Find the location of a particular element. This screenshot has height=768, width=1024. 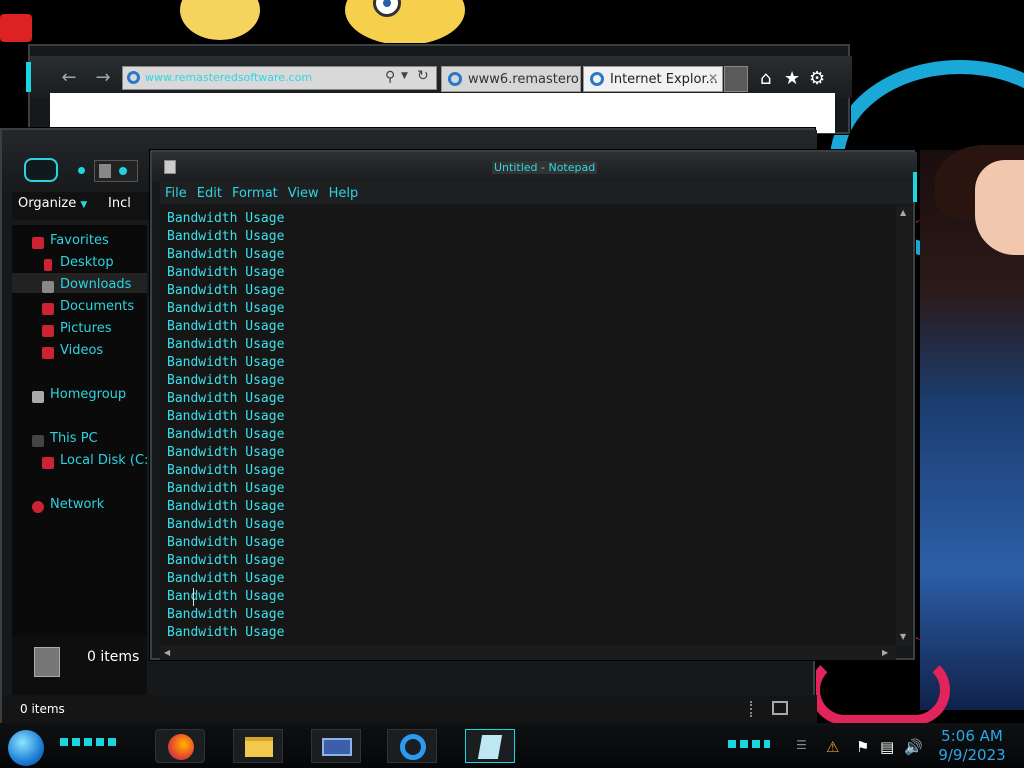

file-explorer-icon is located at coordinates (258, 746).